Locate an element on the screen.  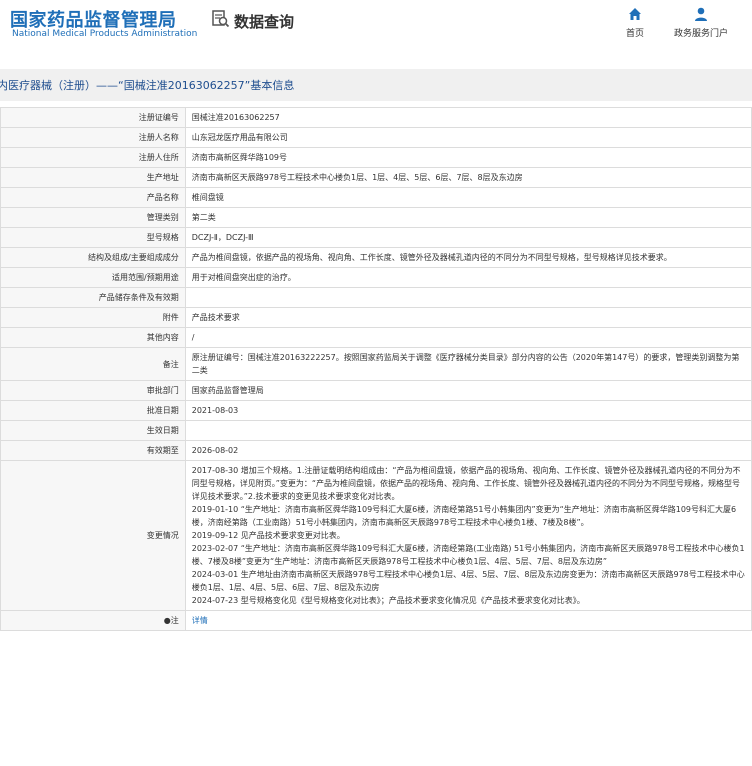
table-row: 型号规格 DCZJ-Ⅱ，DCZJ-Ⅲ is located at coordinates (376, 237).